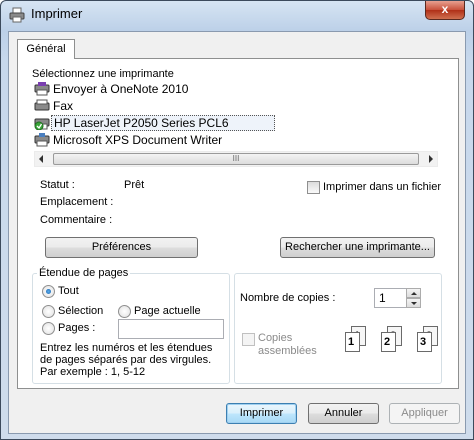 Image resolution: width=474 pixels, height=440 pixels. Describe the element at coordinates (42, 140) in the screenshot. I see `xps-printer-icon` at that location.